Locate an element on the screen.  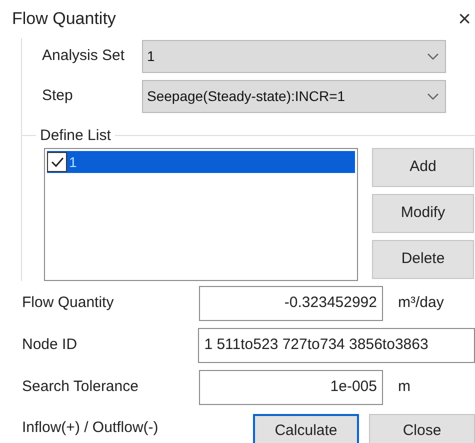
checkbox is located at coordinates (57, 162).